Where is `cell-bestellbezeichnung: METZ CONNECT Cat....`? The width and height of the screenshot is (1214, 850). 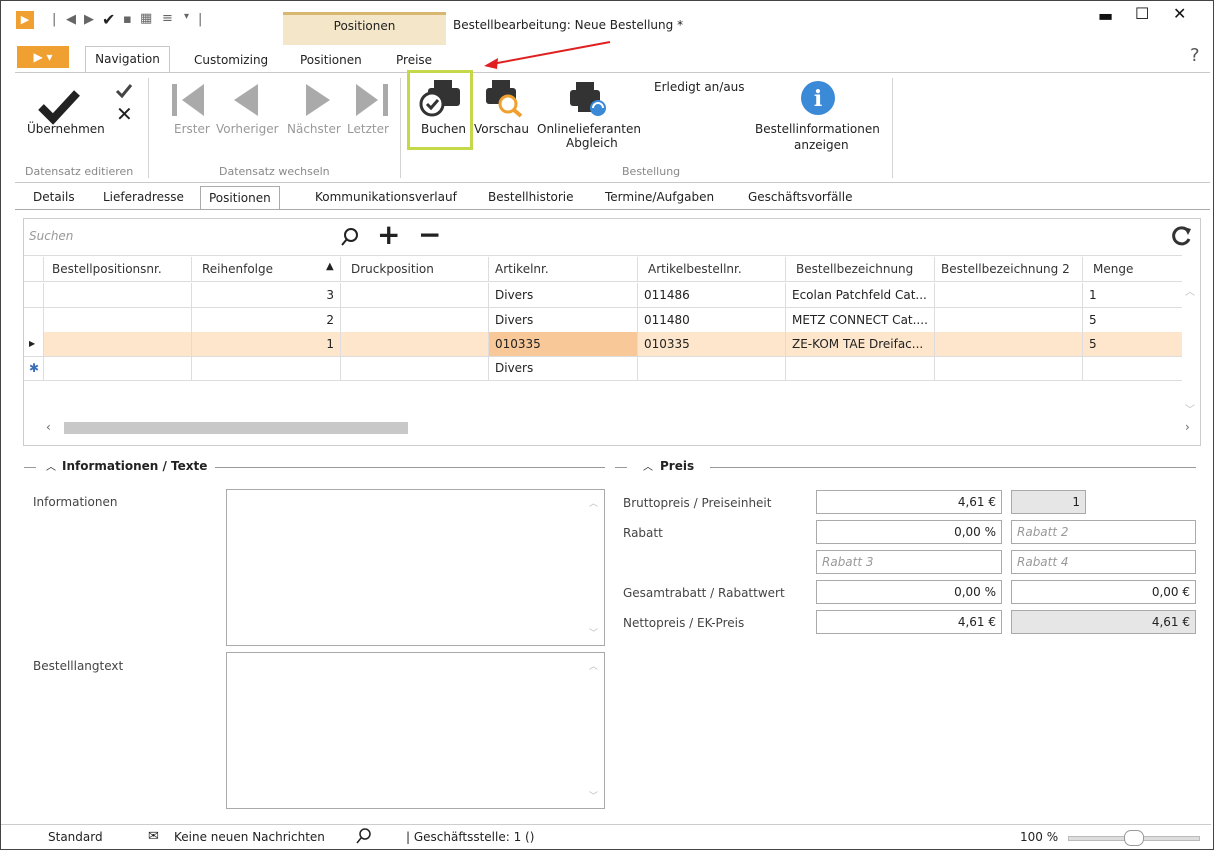
cell-bestellbezeichnung: METZ CONNECT Cat.... is located at coordinates (860, 320).